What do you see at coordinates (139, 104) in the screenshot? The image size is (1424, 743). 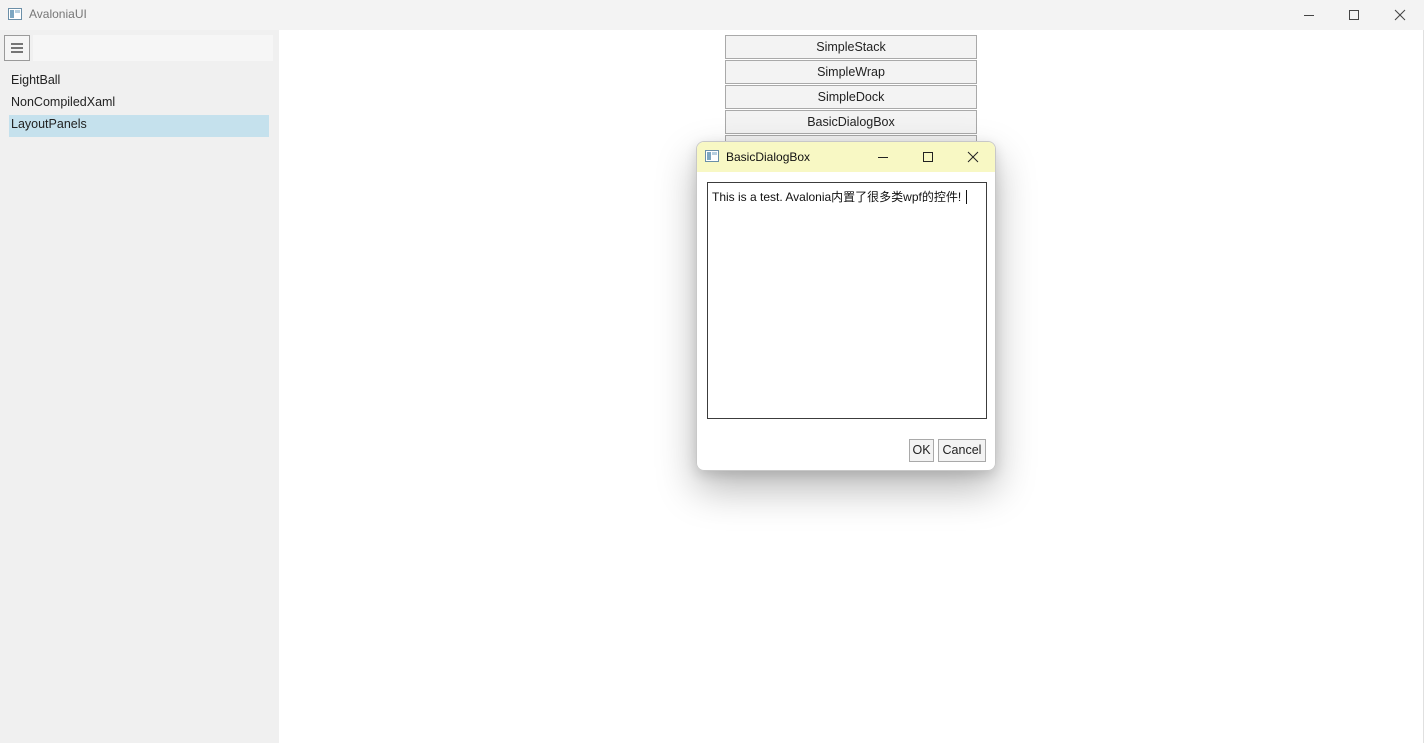 I see `sidebar-item-noncompiledxaml: NonCompiledXaml` at bounding box center [139, 104].